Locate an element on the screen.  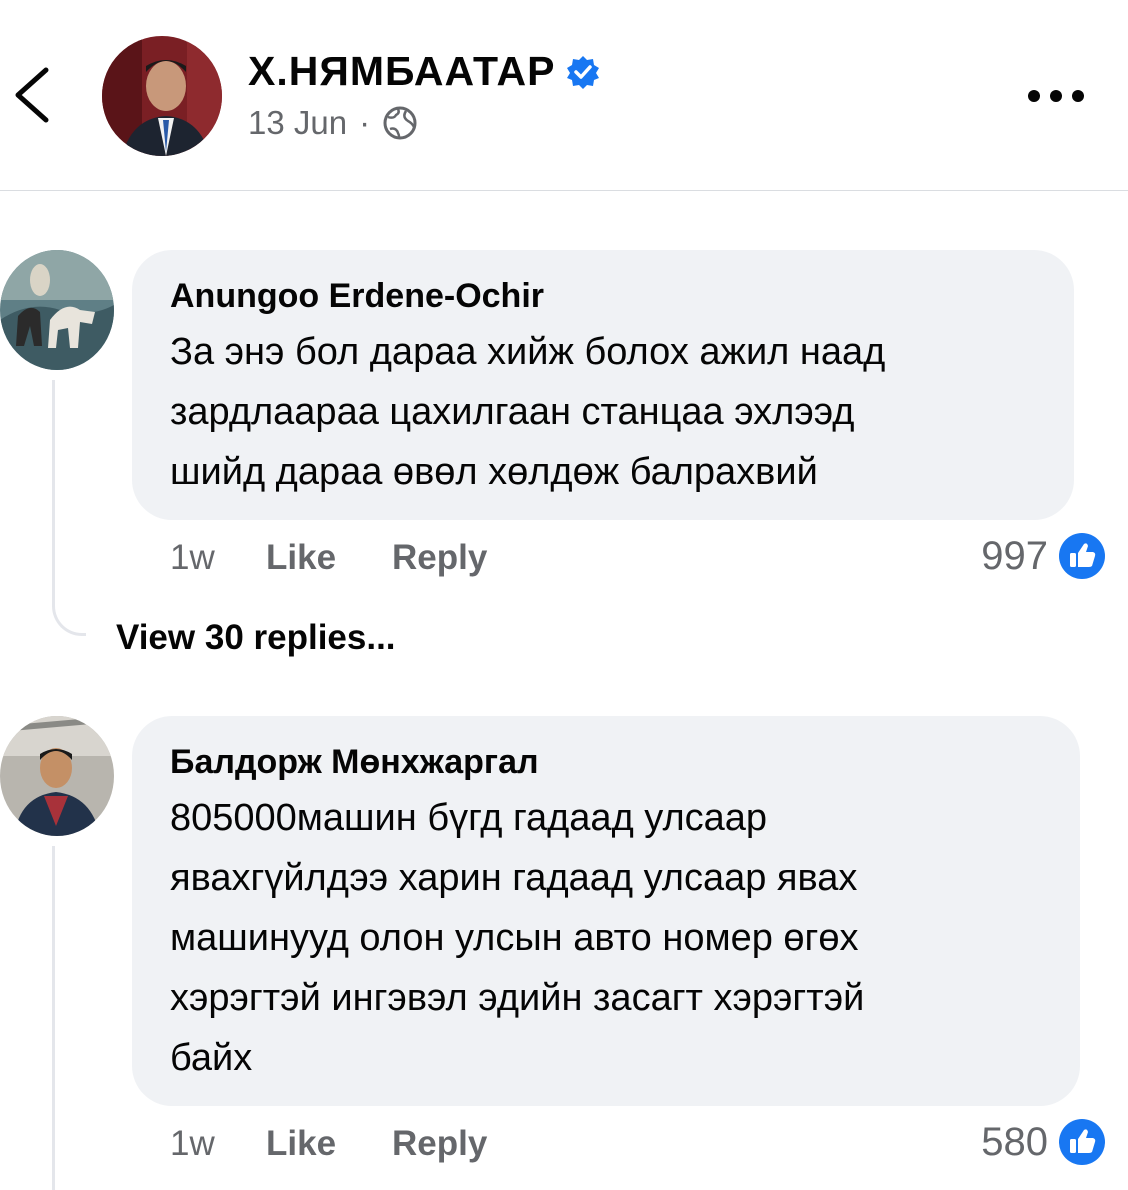
reaction-summary: 580 is located at coordinates (1043, 1142).